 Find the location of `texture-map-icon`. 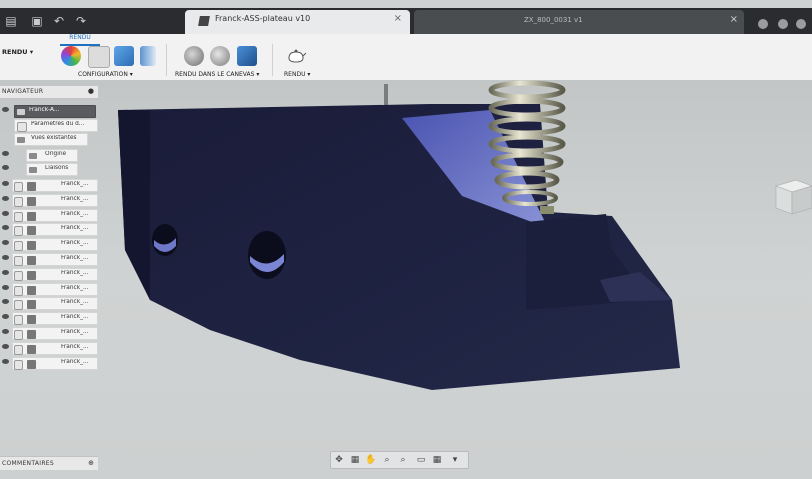

texture-map-icon is located at coordinates (124, 56).